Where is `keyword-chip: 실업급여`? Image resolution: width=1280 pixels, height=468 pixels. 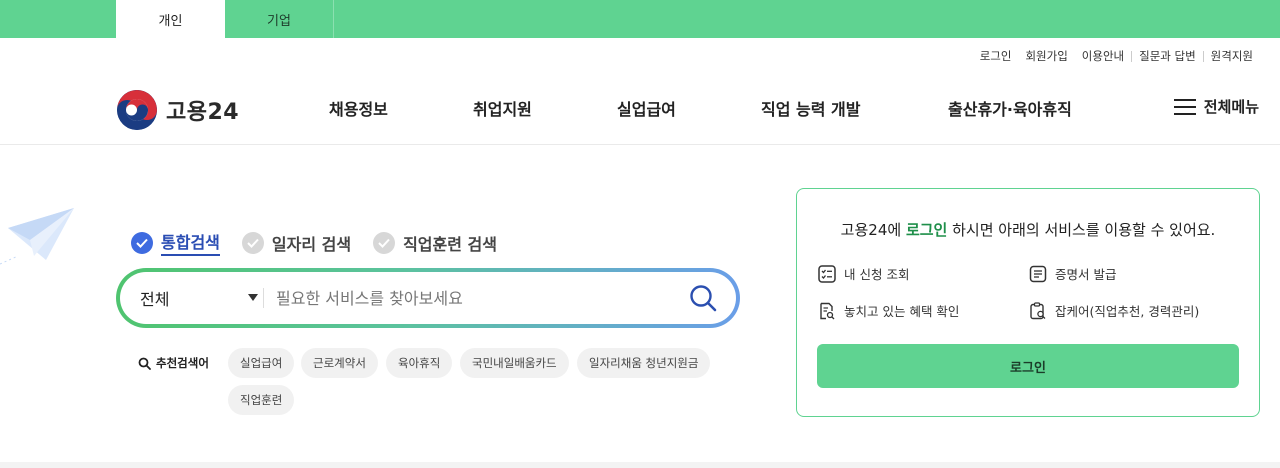 keyword-chip: 실업급여 is located at coordinates (261, 363).